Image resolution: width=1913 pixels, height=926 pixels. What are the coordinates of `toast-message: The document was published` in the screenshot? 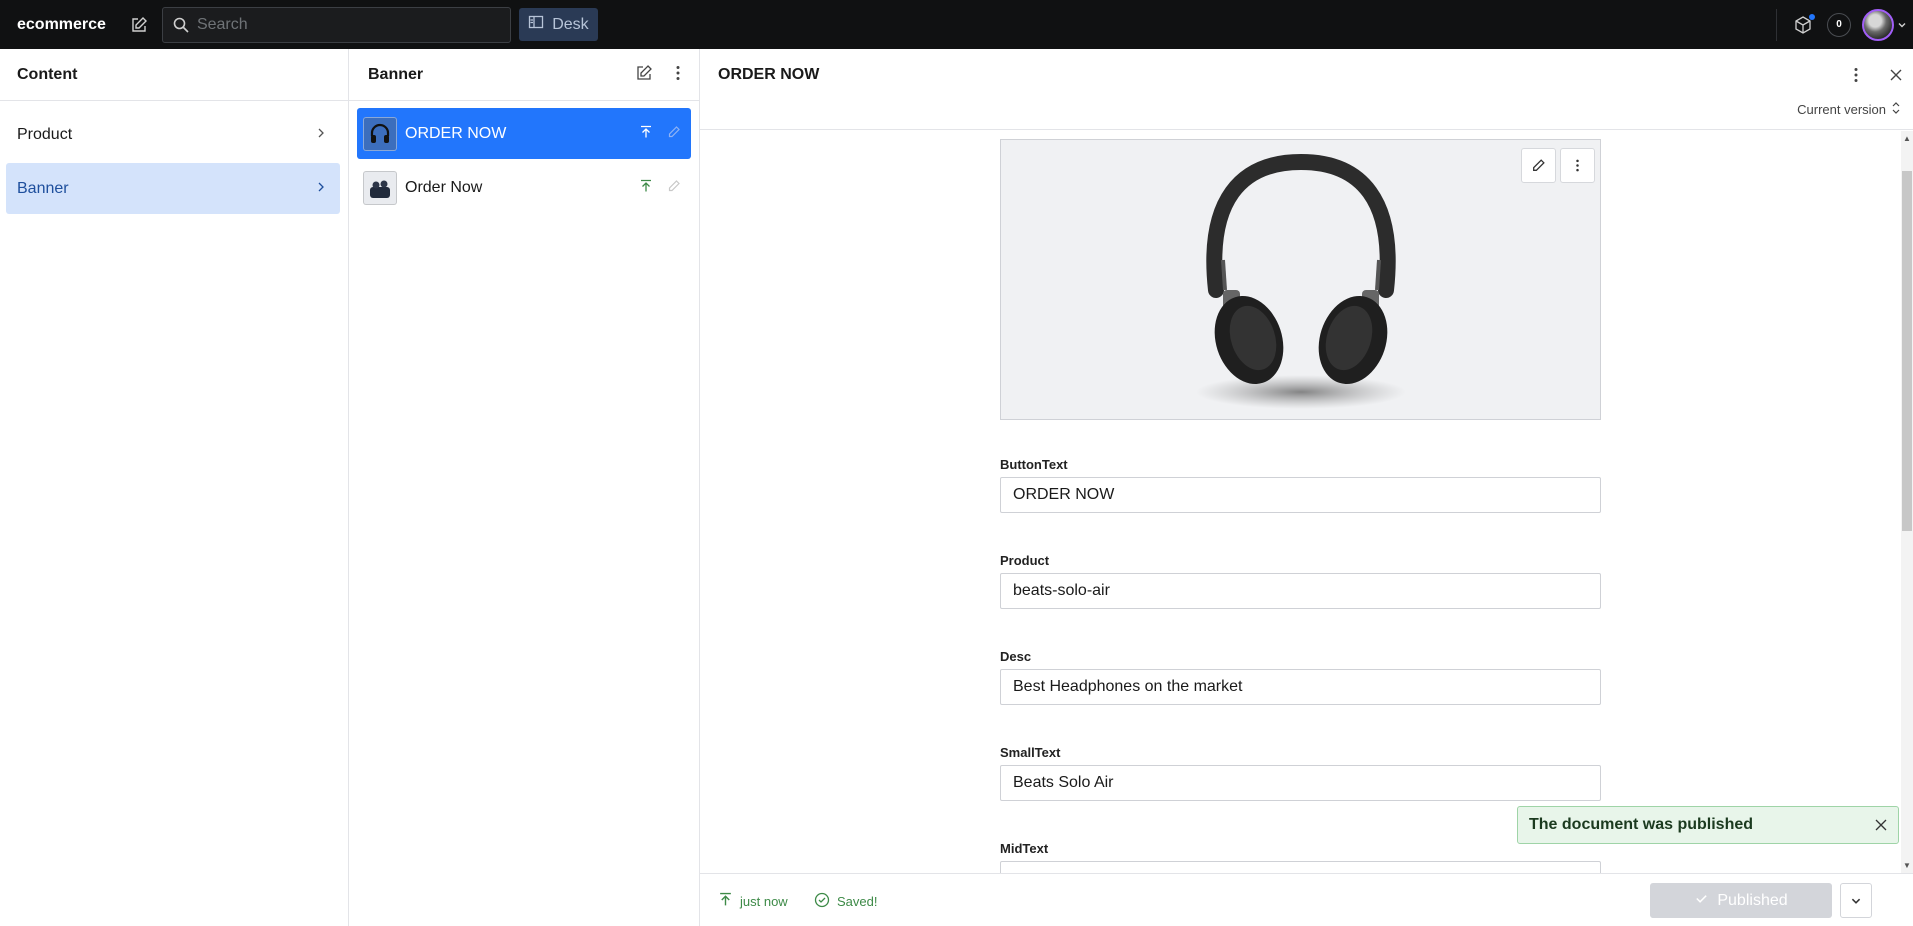 It's located at (1641, 824).